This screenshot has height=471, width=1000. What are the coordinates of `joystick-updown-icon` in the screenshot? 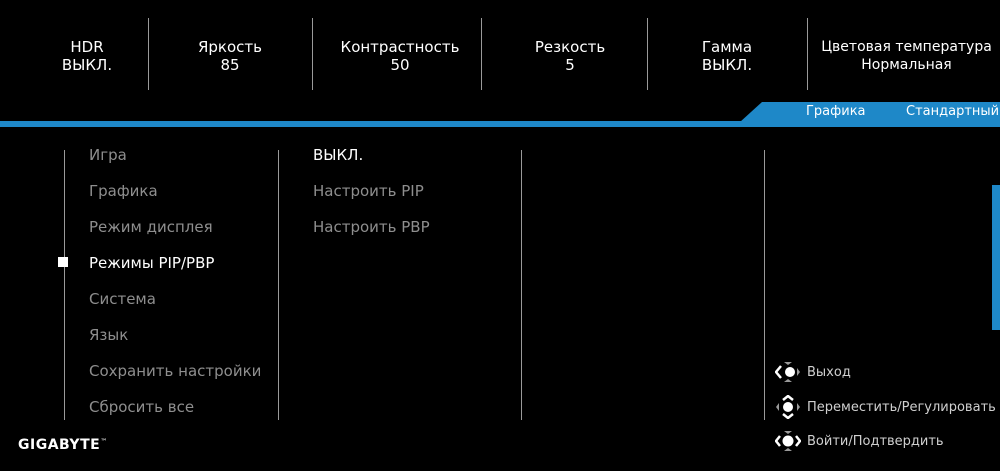 It's located at (788, 407).